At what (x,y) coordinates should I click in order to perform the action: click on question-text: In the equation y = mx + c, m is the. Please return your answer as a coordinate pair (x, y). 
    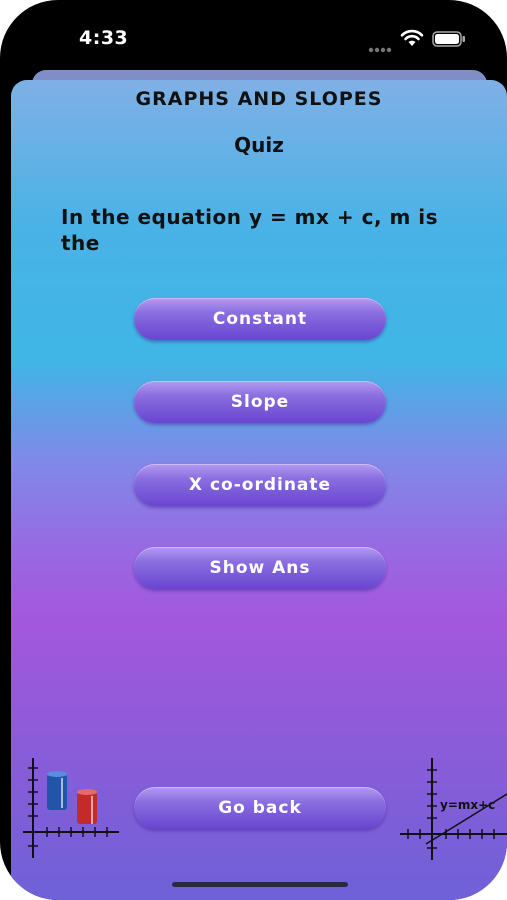
    Looking at the image, I should click on (250, 230).